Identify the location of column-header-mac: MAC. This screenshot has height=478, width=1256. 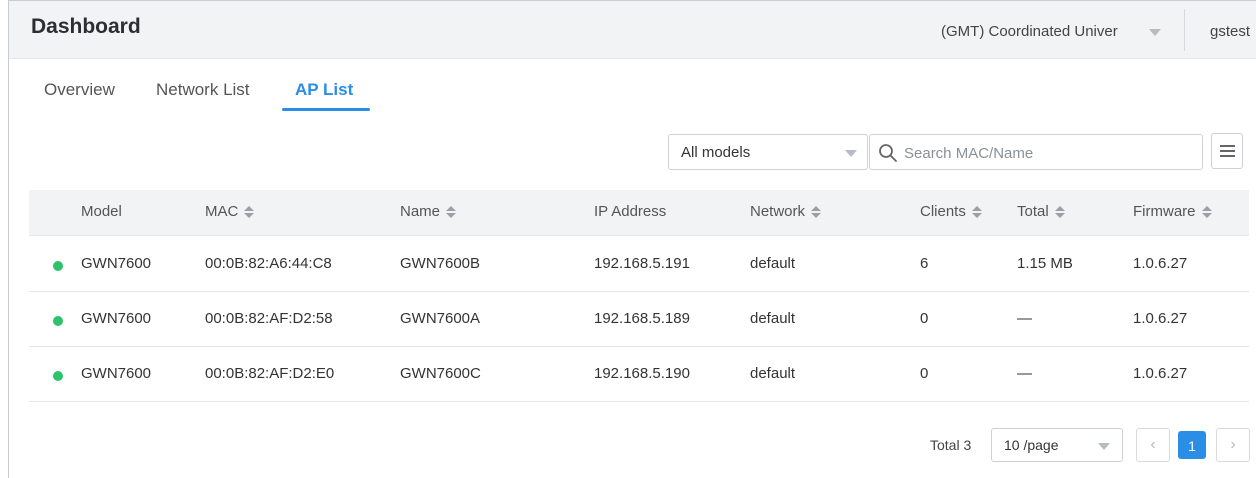
(230, 211).